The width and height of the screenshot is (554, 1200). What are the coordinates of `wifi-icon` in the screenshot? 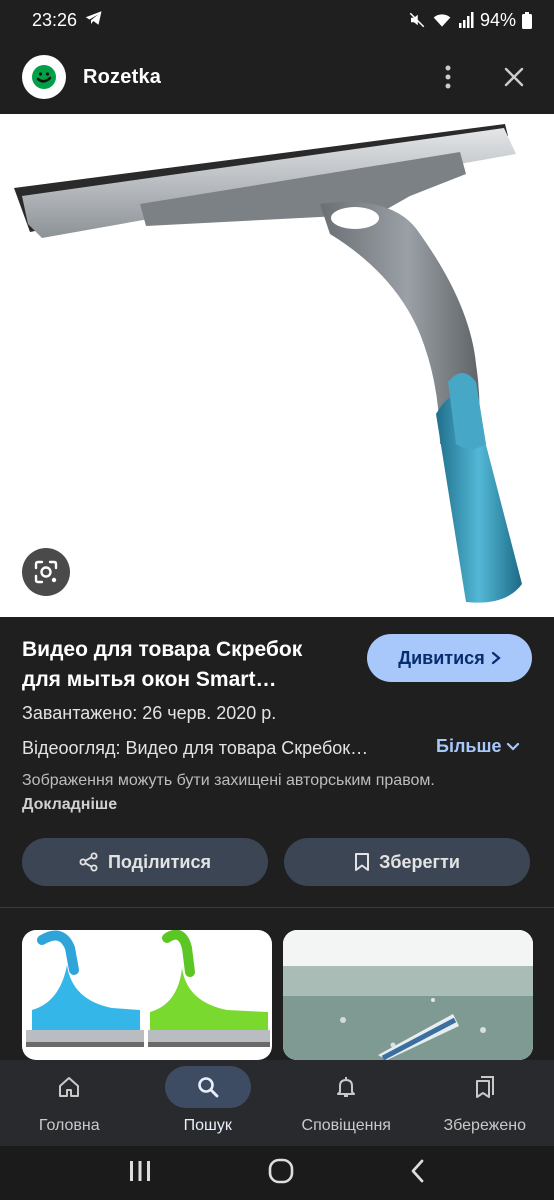 It's located at (442, 20).